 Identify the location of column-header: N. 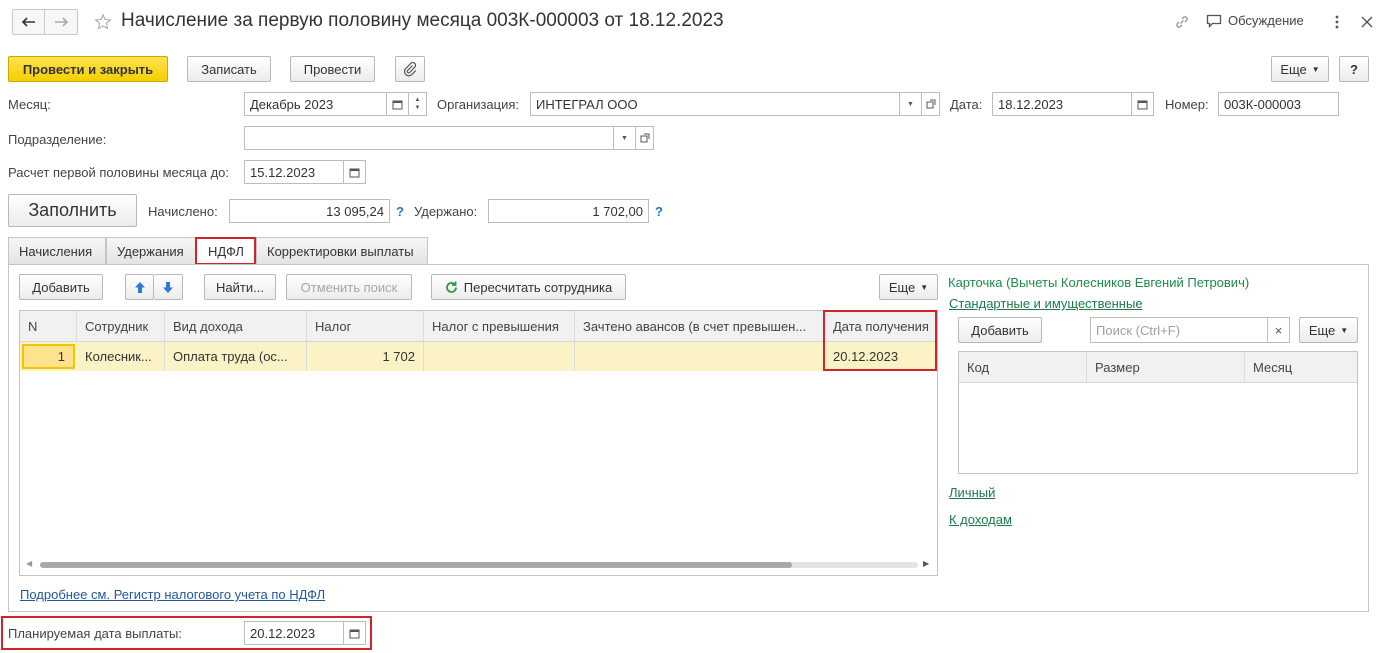
(48, 326).